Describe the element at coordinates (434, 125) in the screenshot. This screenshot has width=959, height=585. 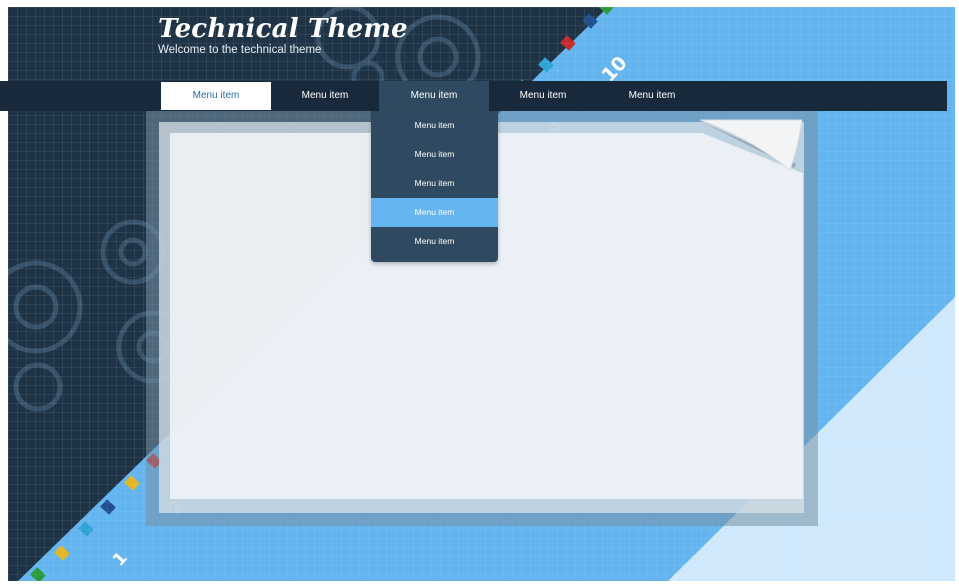
I see `dropdown-item-1: Menu item` at that location.